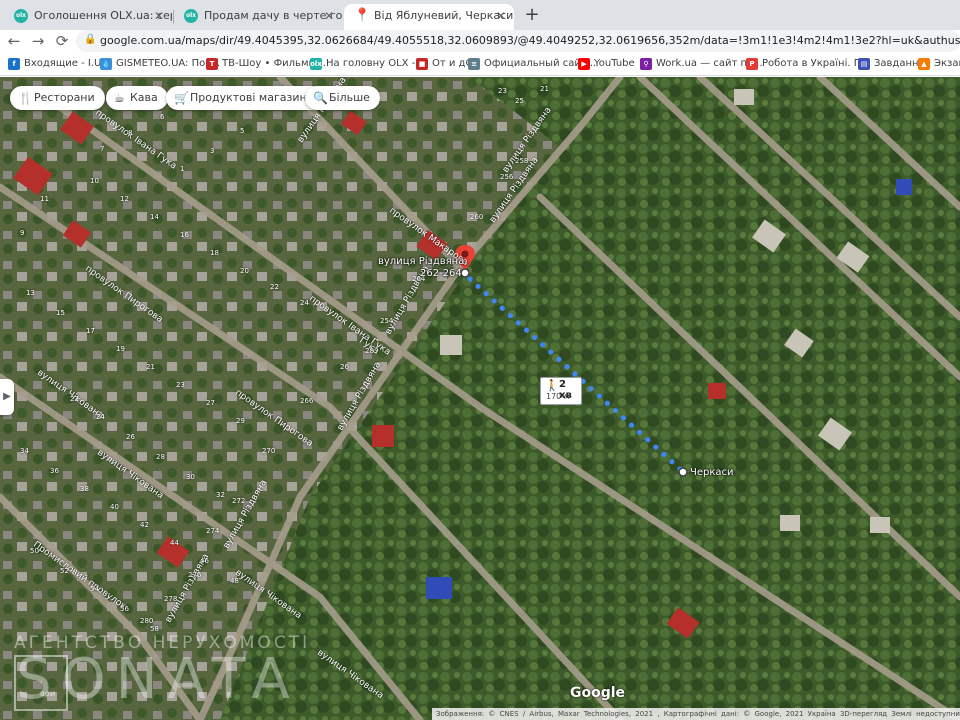  What do you see at coordinates (14, 64) in the screenshot?
I see `iua-icon: f` at bounding box center [14, 64].